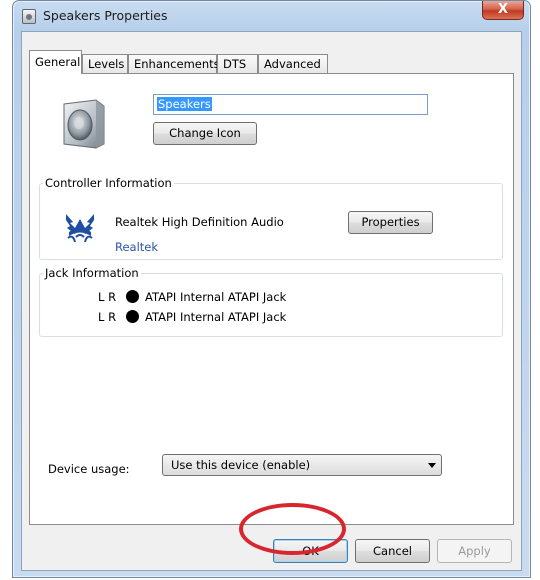 Image resolution: width=540 pixels, height=580 pixels. What do you see at coordinates (237, 63) in the screenshot?
I see `tab-dts: DTS` at bounding box center [237, 63].